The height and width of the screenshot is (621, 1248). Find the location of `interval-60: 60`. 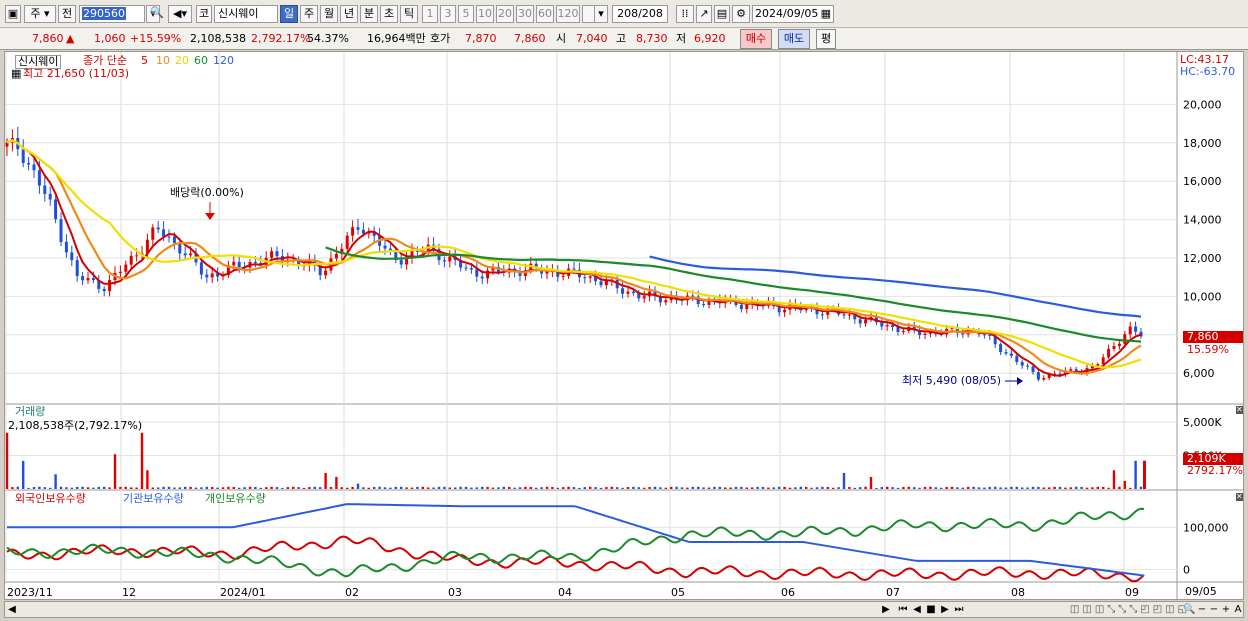

interval-60: 60 is located at coordinates (545, 14).